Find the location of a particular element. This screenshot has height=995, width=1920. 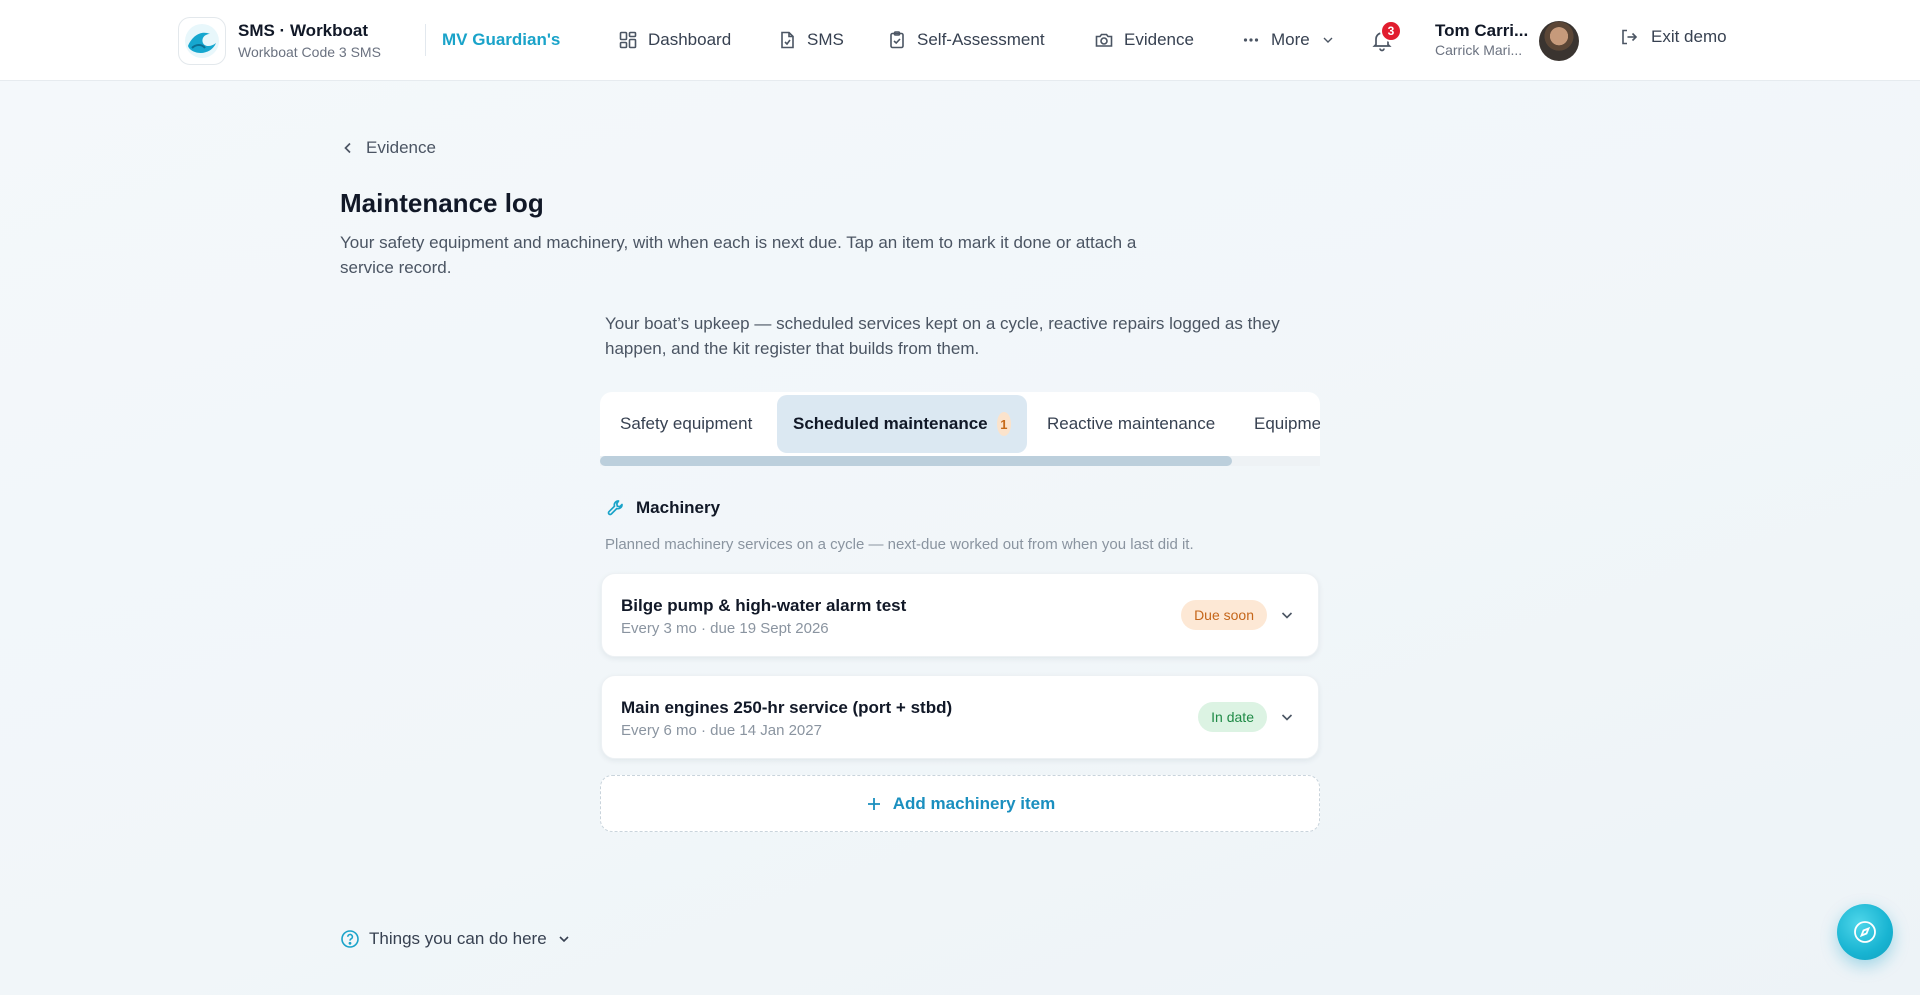

nav-evidence-label: Evidence is located at coordinates (1159, 39).